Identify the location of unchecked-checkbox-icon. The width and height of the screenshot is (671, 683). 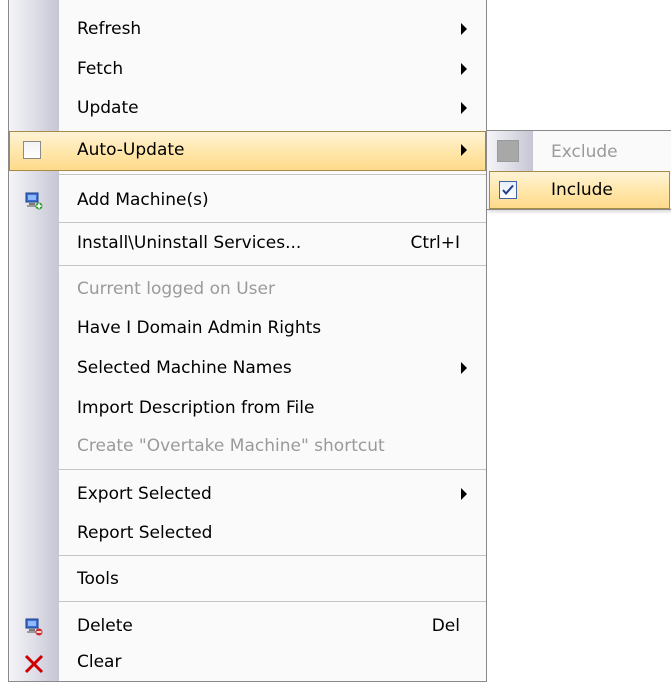
(32, 150).